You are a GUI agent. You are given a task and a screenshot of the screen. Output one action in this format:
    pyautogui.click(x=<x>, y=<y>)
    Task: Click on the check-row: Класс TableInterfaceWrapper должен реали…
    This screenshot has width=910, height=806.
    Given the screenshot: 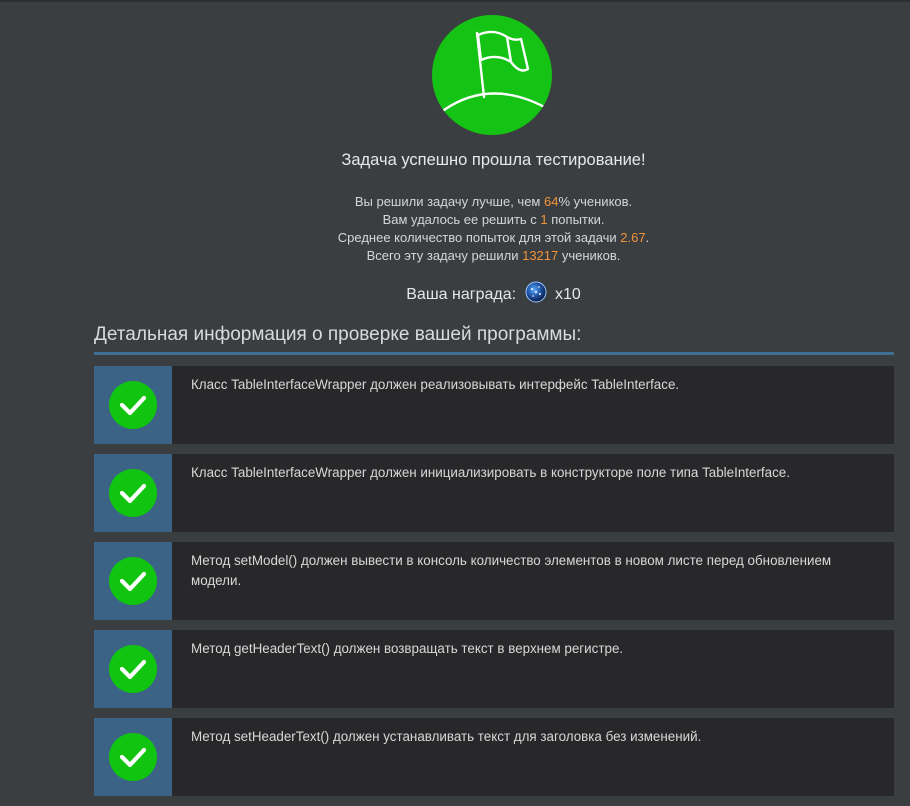 What is the action you would take?
    pyautogui.click(x=494, y=405)
    